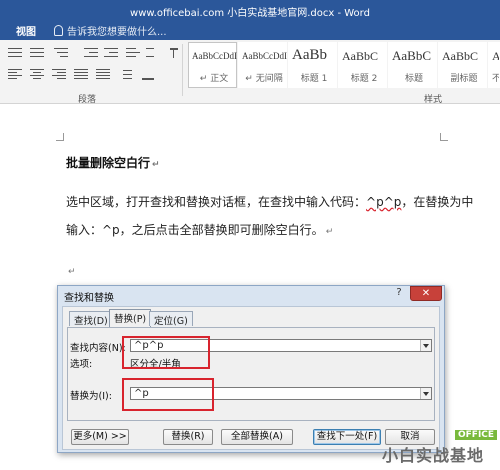 This screenshot has width=500, height=470. What do you see at coordinates (412, 65) in the screenshot?
I see `style-title: AaBbC 标题` at bounding box center [412, 65].